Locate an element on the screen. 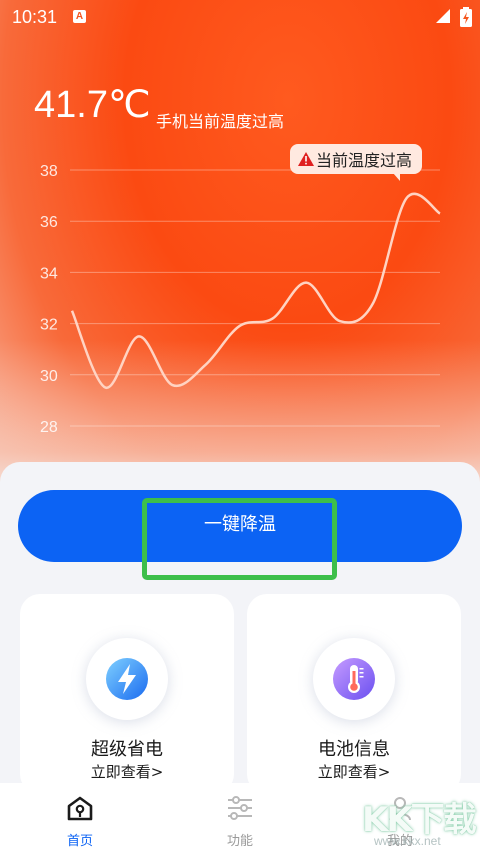  y-tick-label: 36 is located at coordinates (49, 222).